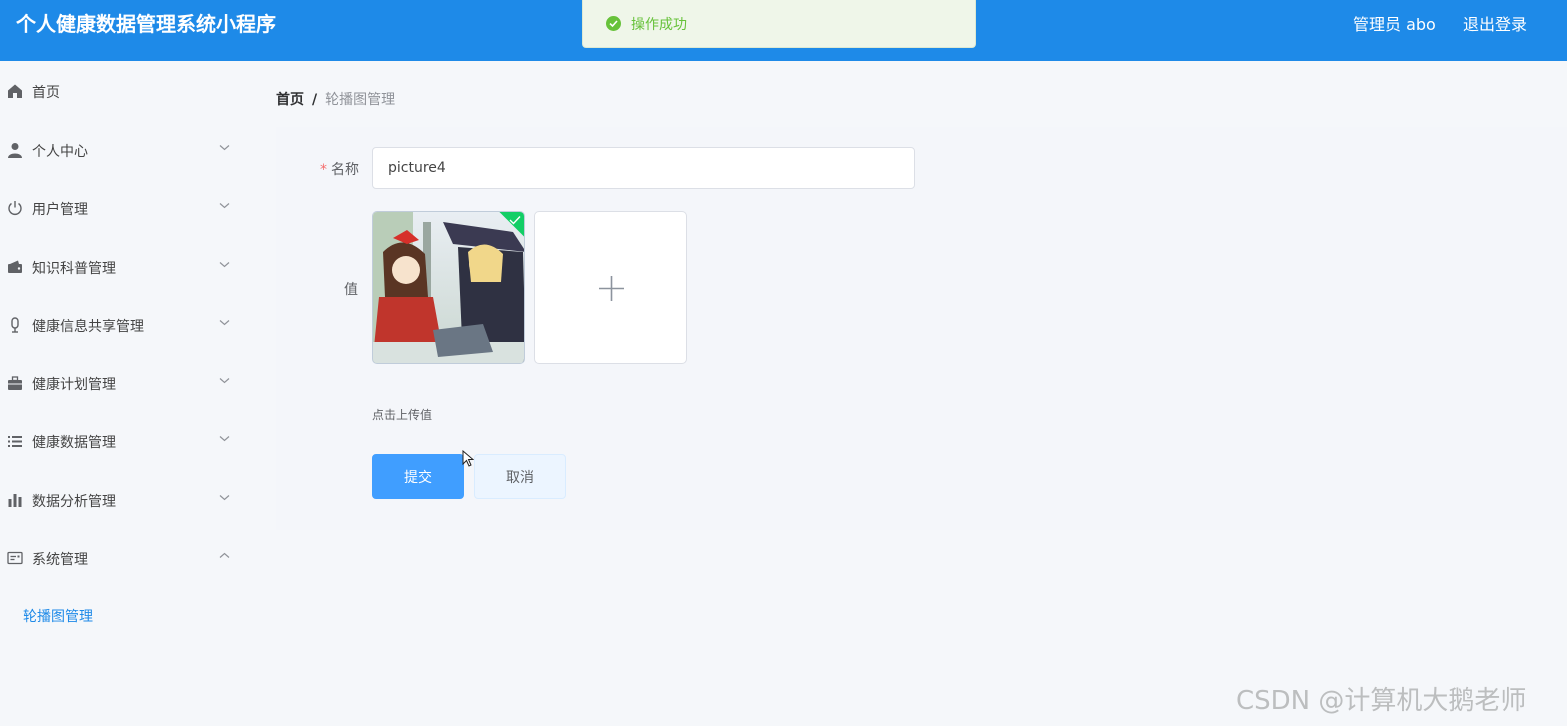 The height and width of the screenshot is (726, 1567). Describe the element at coordinates (15, 150) in the screenshot. I see `user-icon` at that location.